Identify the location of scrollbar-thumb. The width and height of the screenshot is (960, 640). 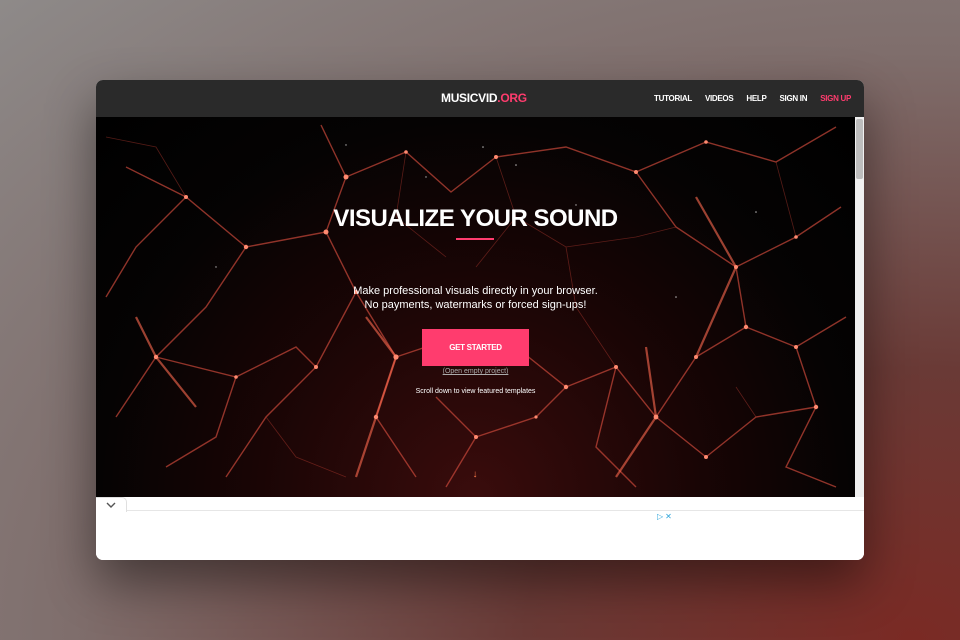
(859, 149).